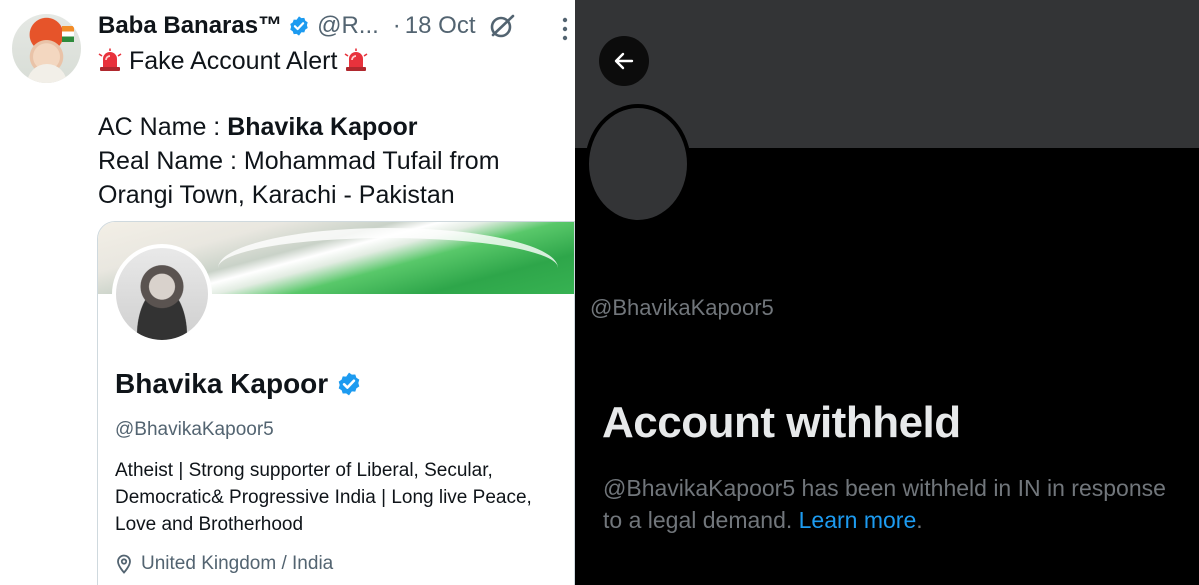 This screenshot has width=1199, height=585. Describe the element at coordinates (237, 563) in the screenshot. I see `location-text: United Kingdom / India` at that location.